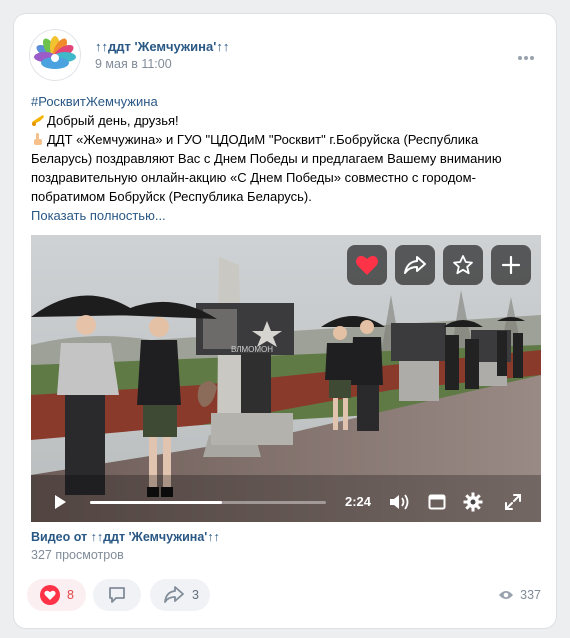 The width and height of the screenshot is (570, 638). I want to click on comment-icon, so click(117, 595).